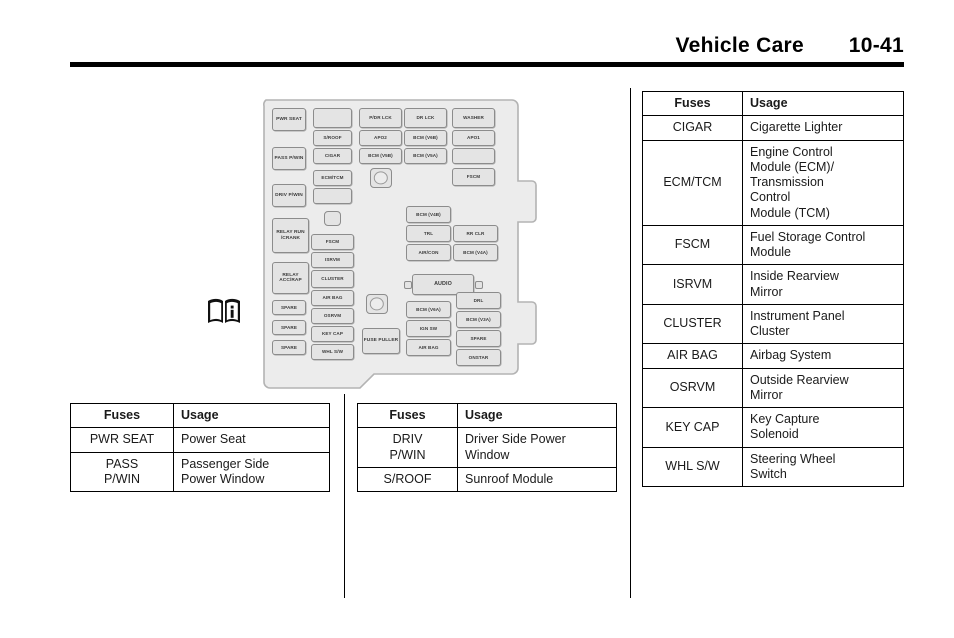 The height and width of the screenshot is (638, 954). What do you see at coordinates (478, 357) in the screenshot?
I see `fuse-onstar: ONSTAR` at bounding box center [478, 357].